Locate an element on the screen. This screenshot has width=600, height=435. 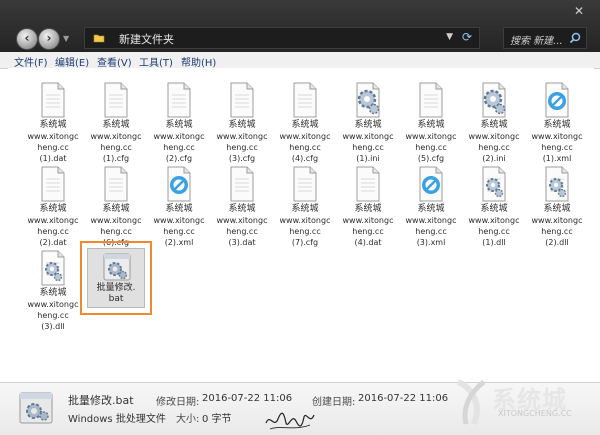
signature-scribble is located at coordinates (290, 421).